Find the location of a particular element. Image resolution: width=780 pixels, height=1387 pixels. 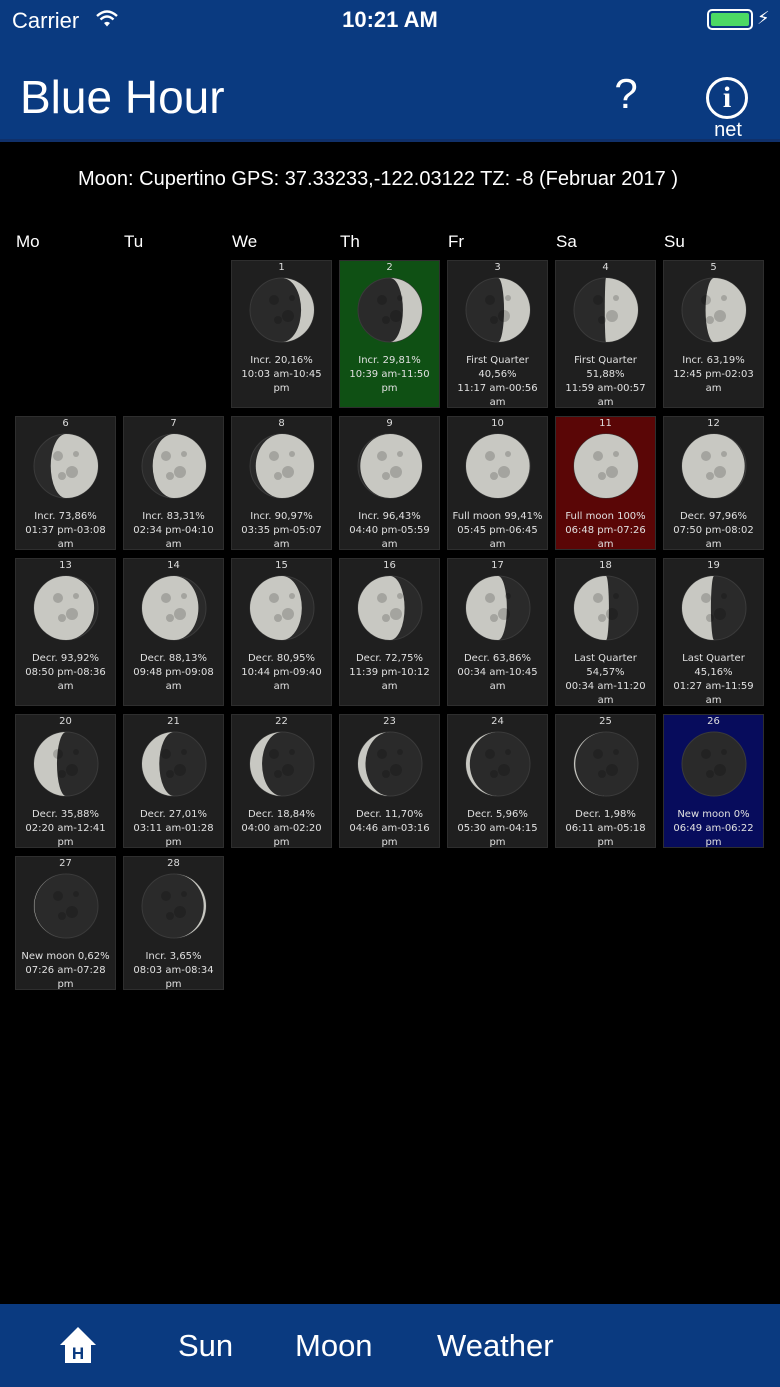

day-cell-12: 12 Decr. 97,96% 07:50 pm-08:02 am is located at coordinates (713, 483).